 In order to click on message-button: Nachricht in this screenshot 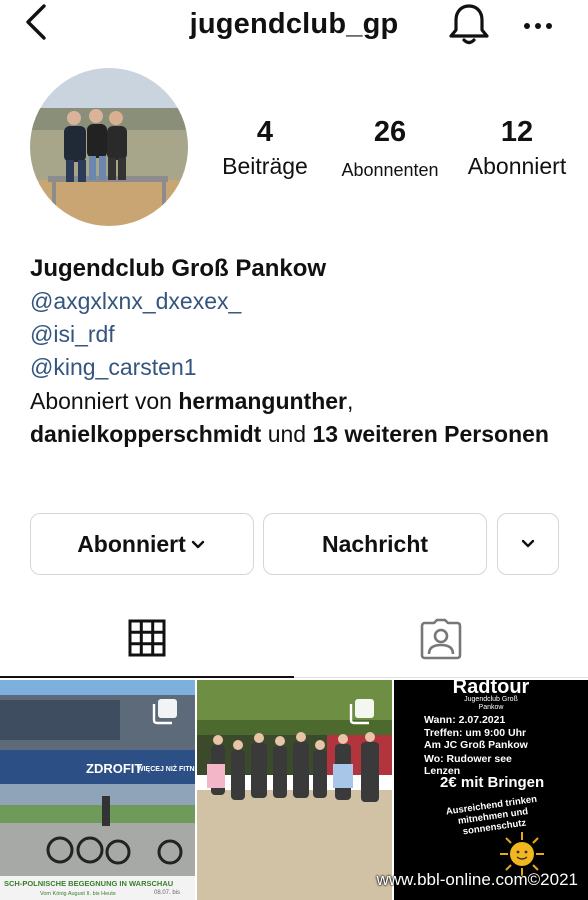, I will do `click(375, 544)`.